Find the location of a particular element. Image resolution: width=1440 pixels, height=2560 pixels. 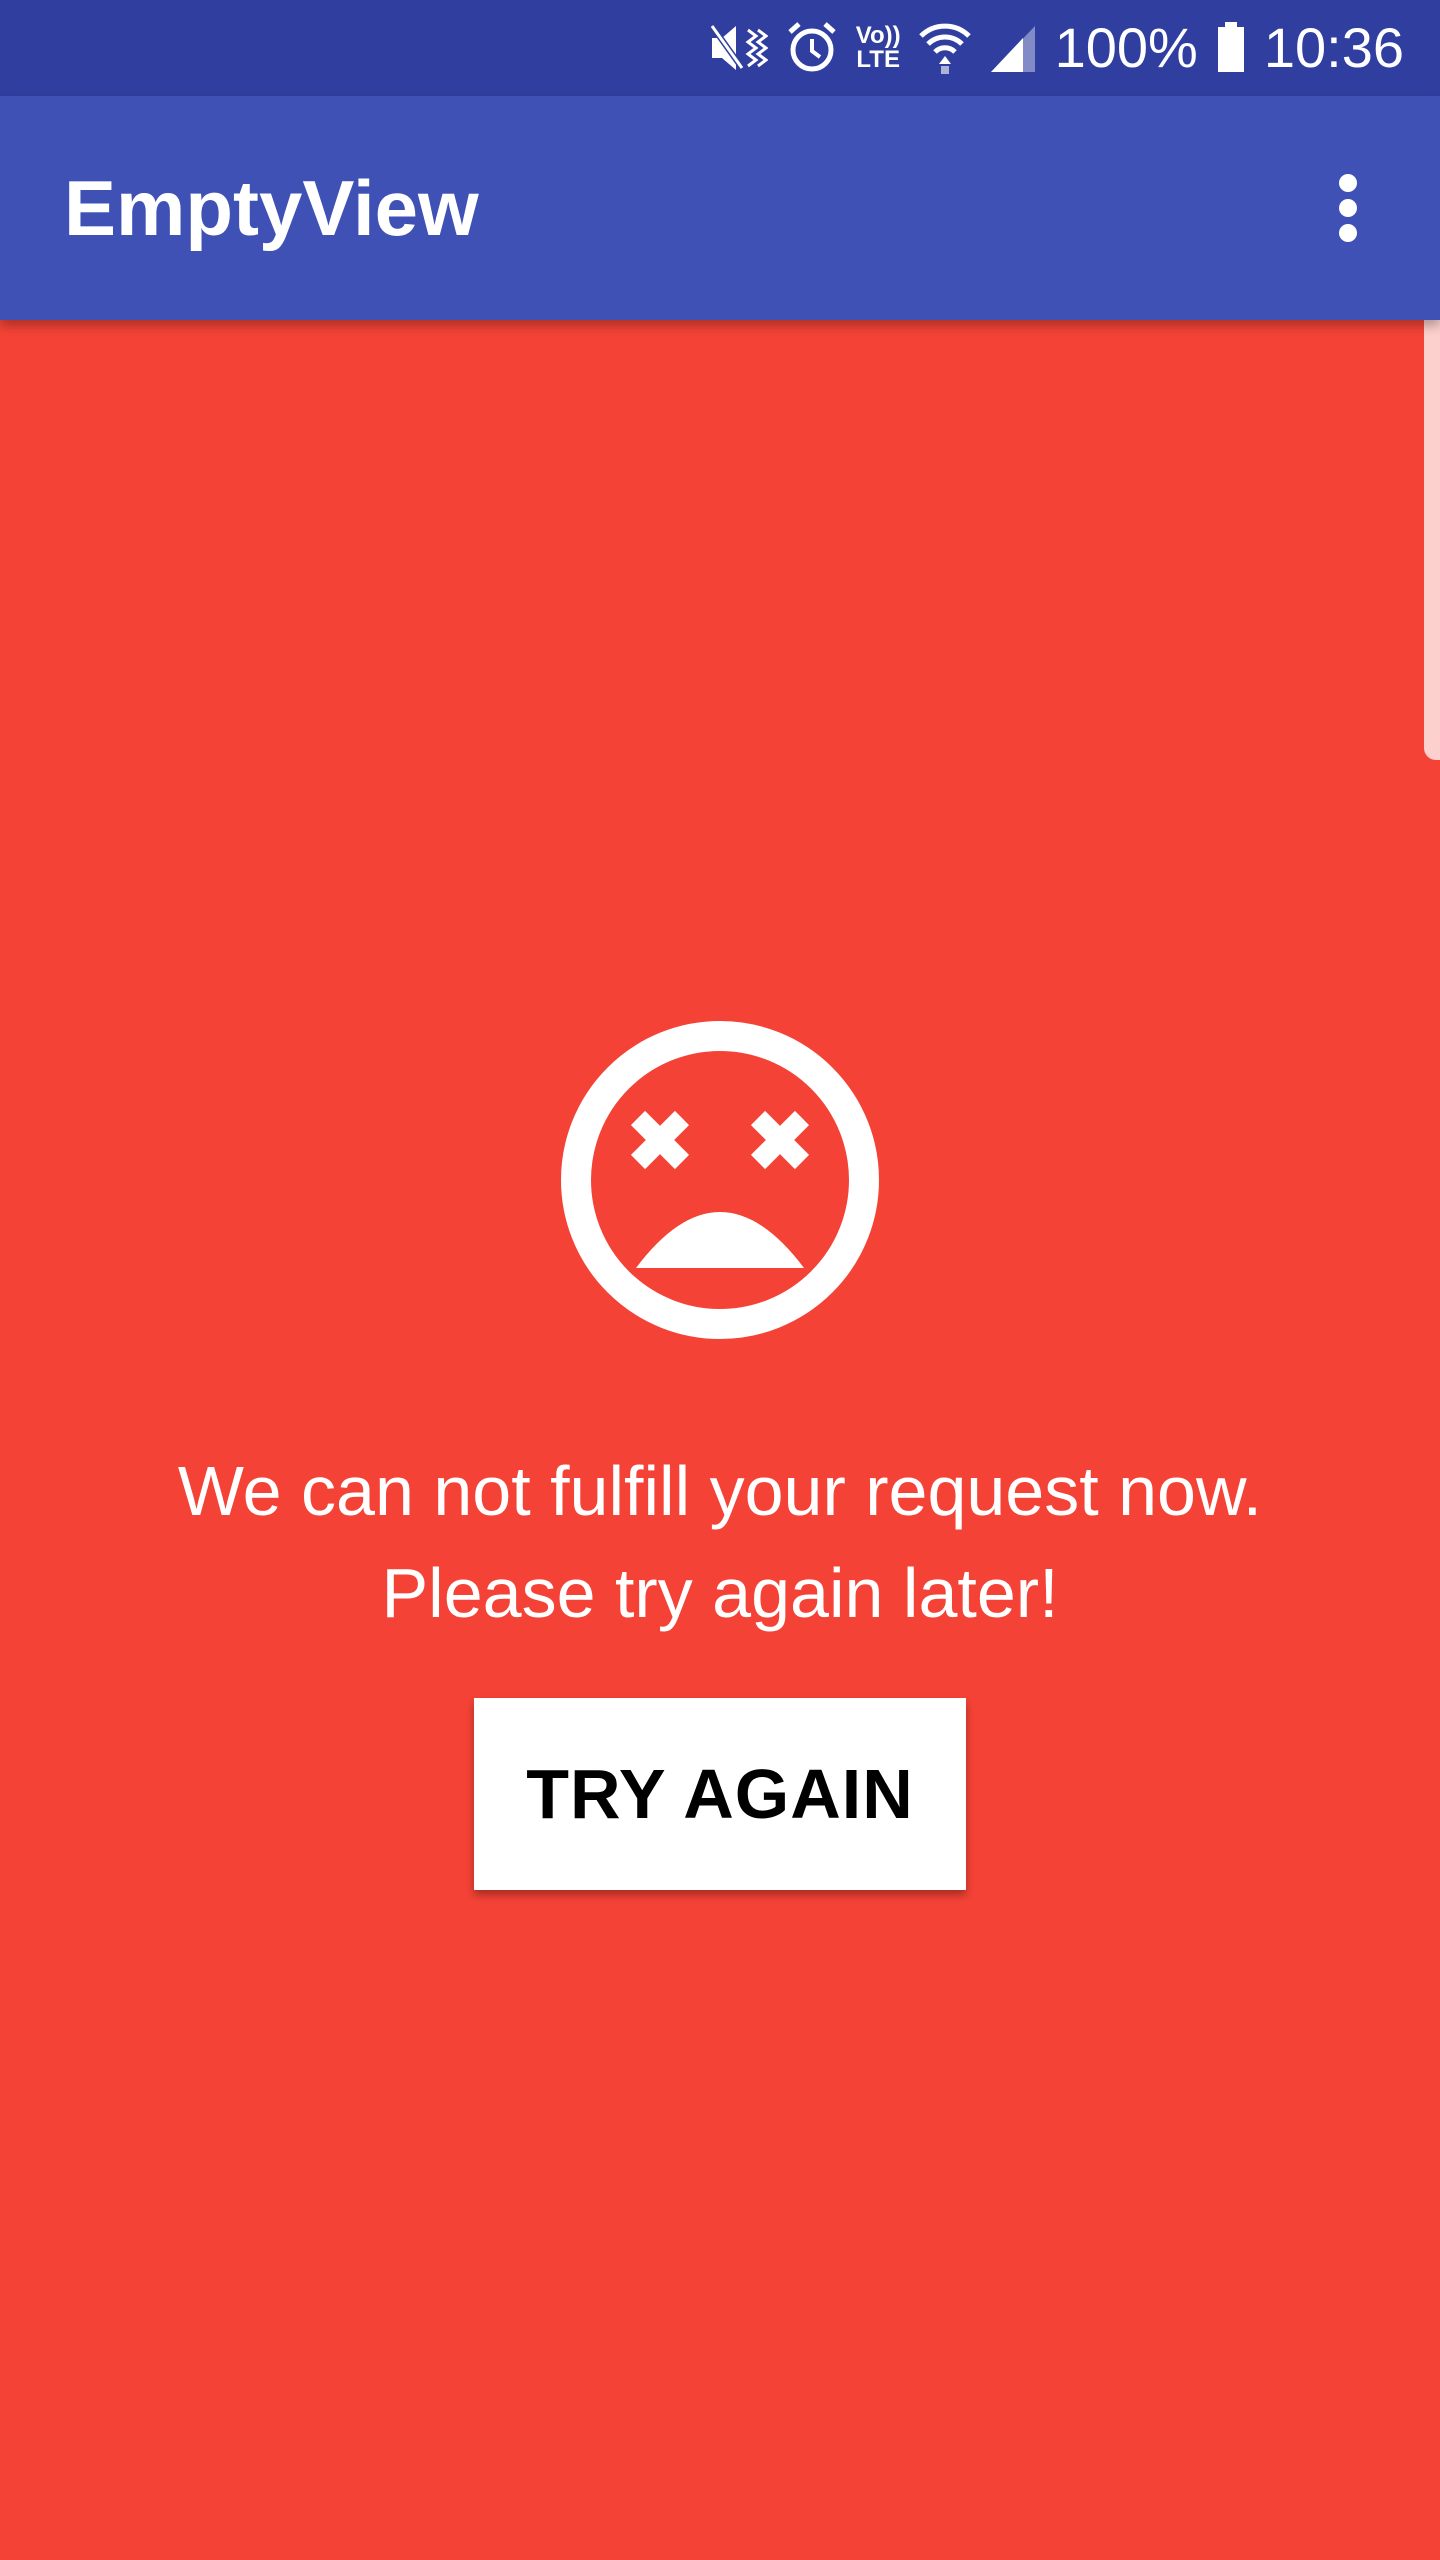

status-clock: 10:36 is located at coordinates (1333, 47).